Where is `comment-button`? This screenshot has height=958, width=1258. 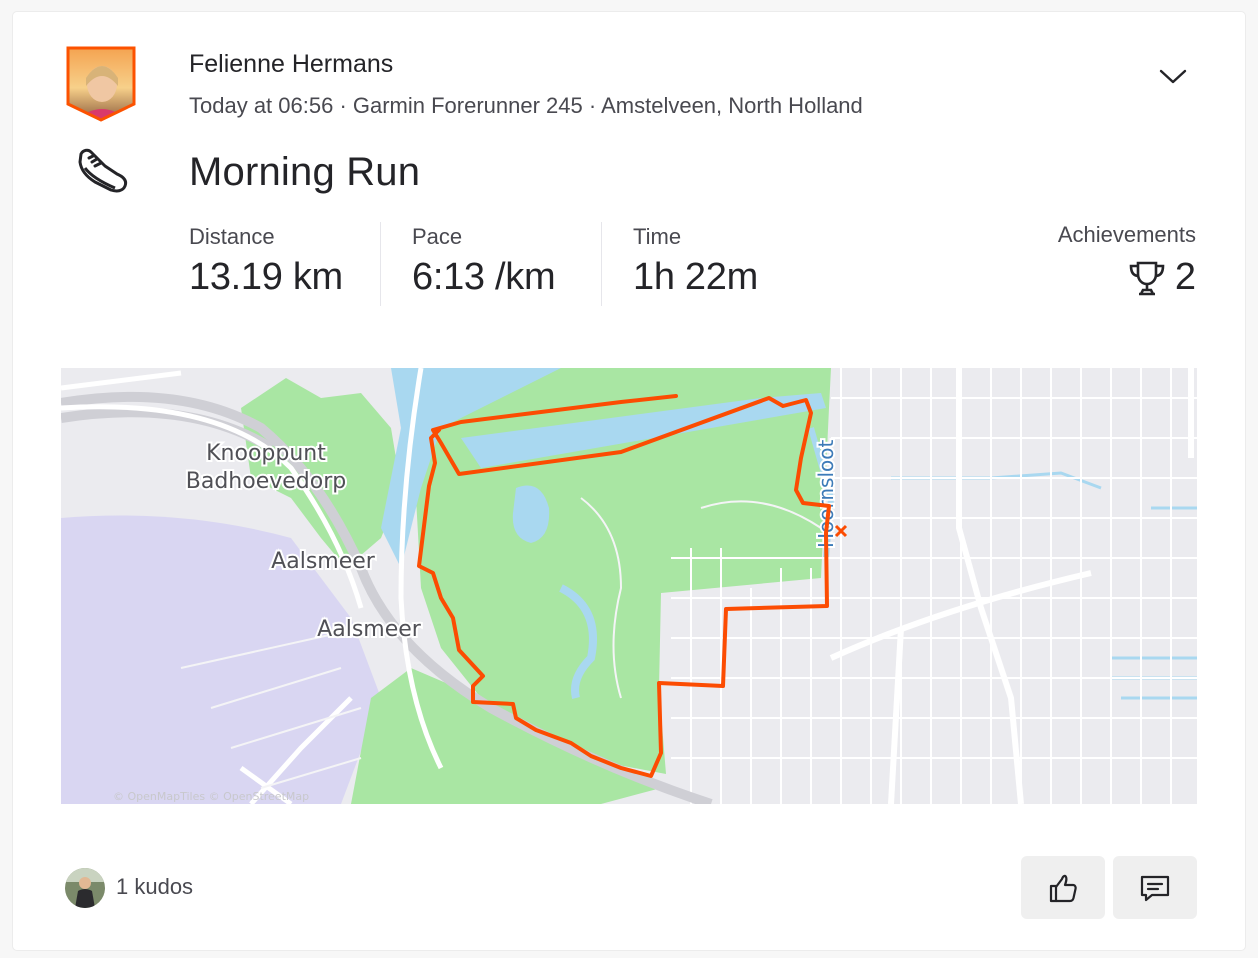 comment-button is located at coordinates (1155, 887).